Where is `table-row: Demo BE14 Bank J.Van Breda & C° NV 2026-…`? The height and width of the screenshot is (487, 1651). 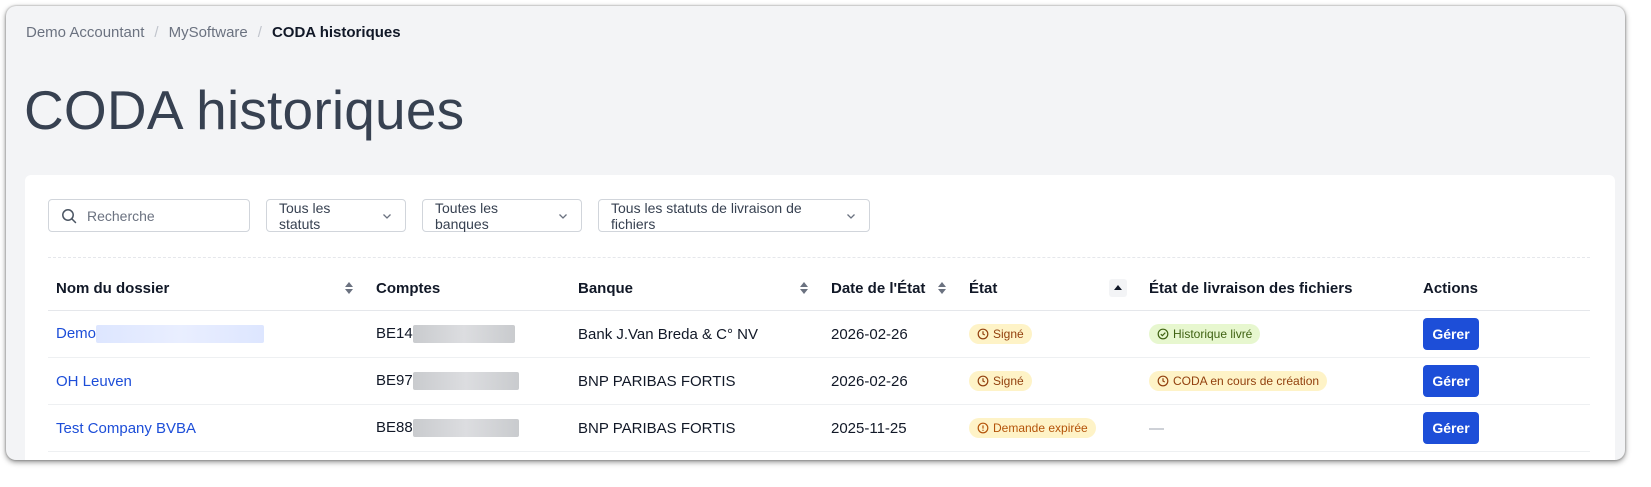 table-row: Demo BE14 Bank J.Van Breda & C° NV 2026-… is located at coordinates (819, 334).